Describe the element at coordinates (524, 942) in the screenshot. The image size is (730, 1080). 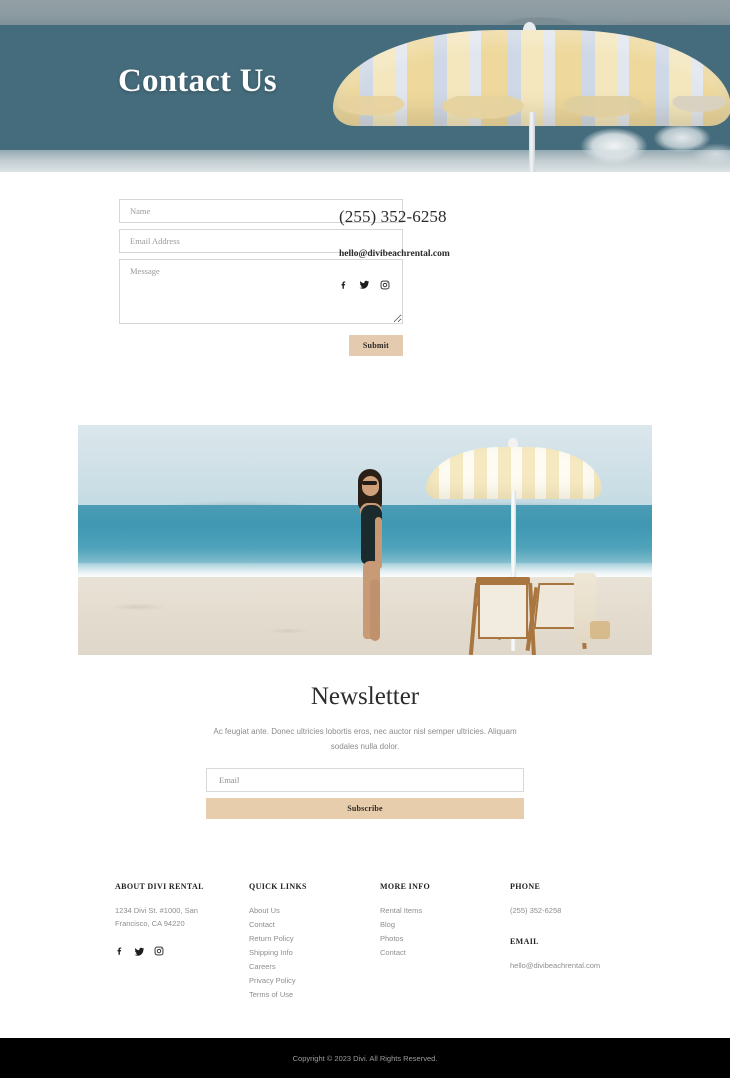
I see `footer-email-heading: EMAIL` at that location.